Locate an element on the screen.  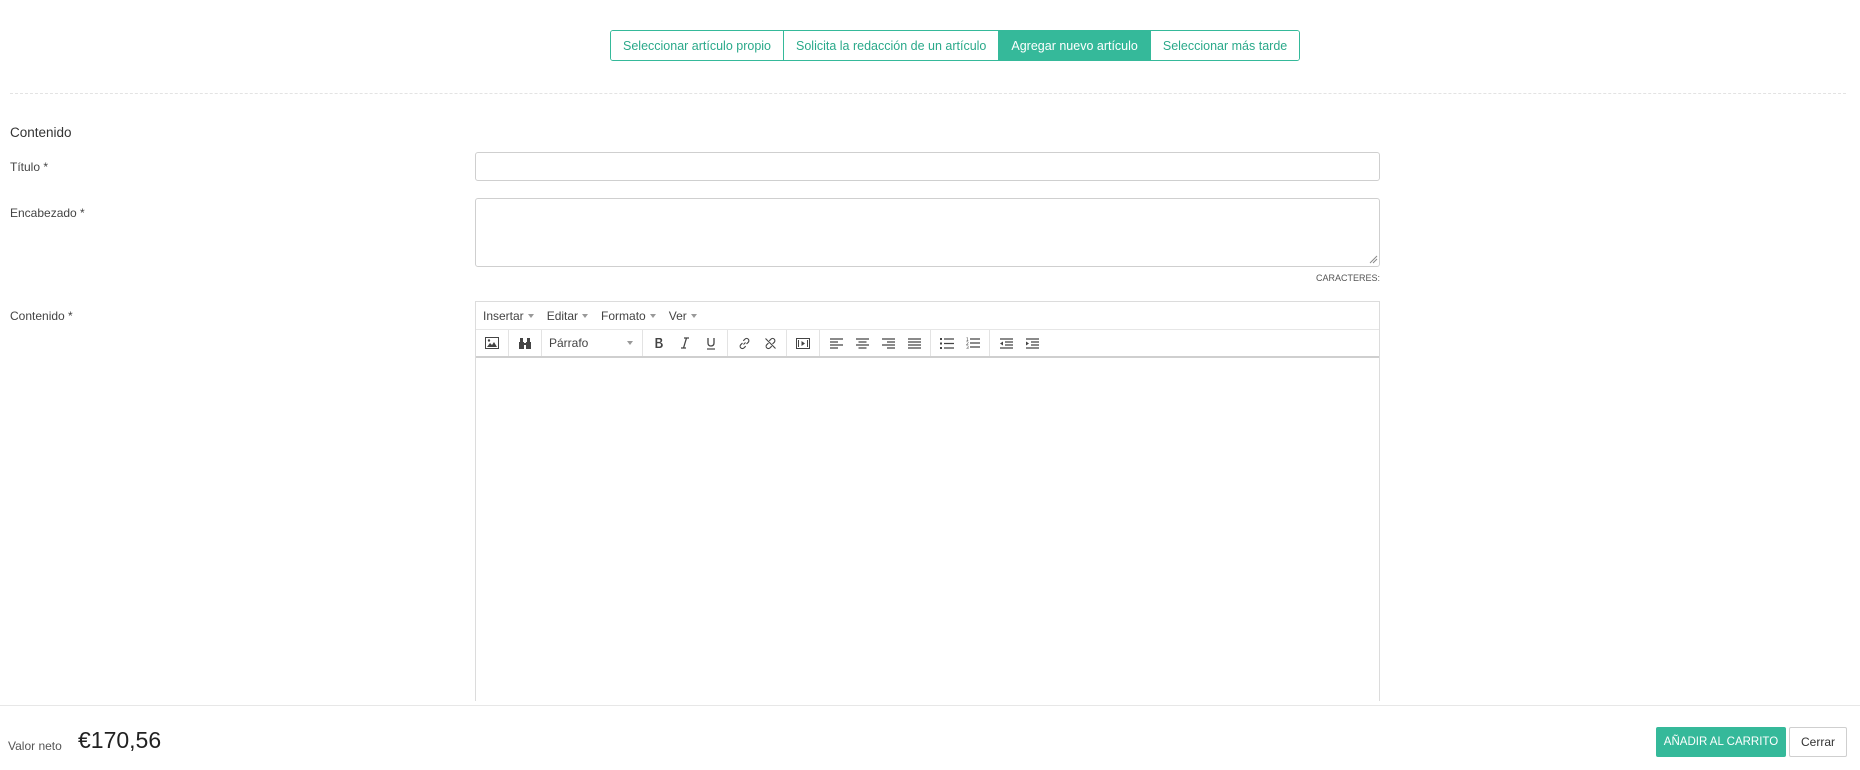
editor-toolbar: Párrafo 1 2 3 is located at coordinates (927, 344).